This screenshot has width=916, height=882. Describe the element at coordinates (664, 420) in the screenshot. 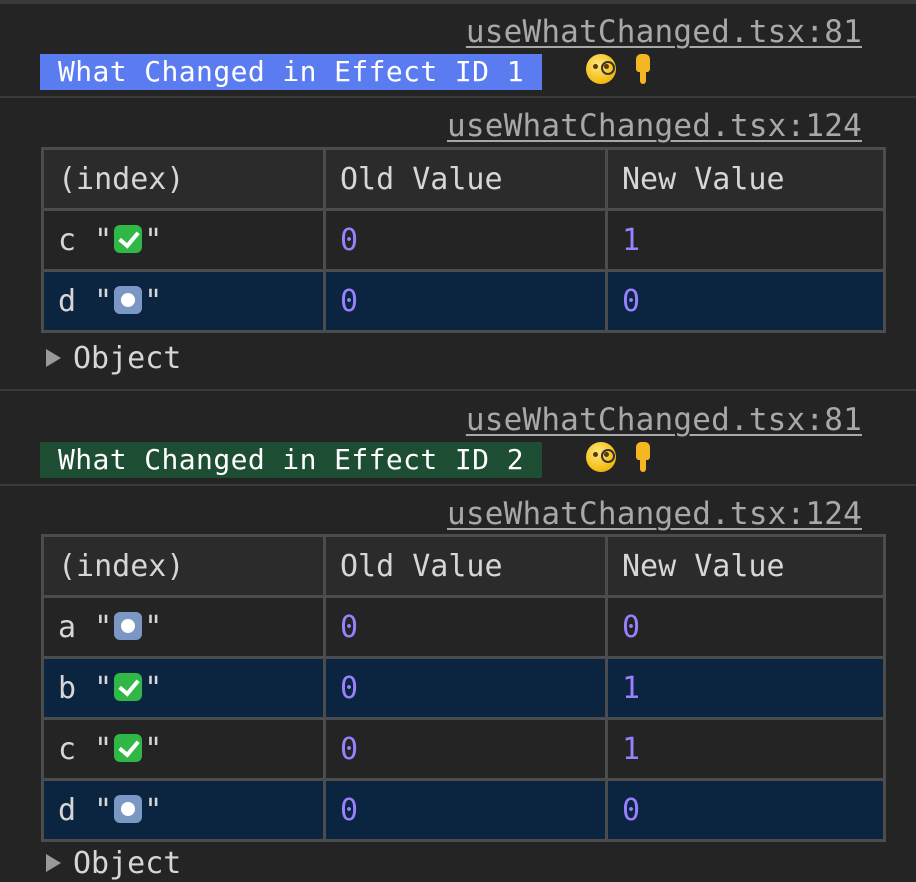

I see `source-link-log-2: useWhatChanged.tsx:81` at that location.